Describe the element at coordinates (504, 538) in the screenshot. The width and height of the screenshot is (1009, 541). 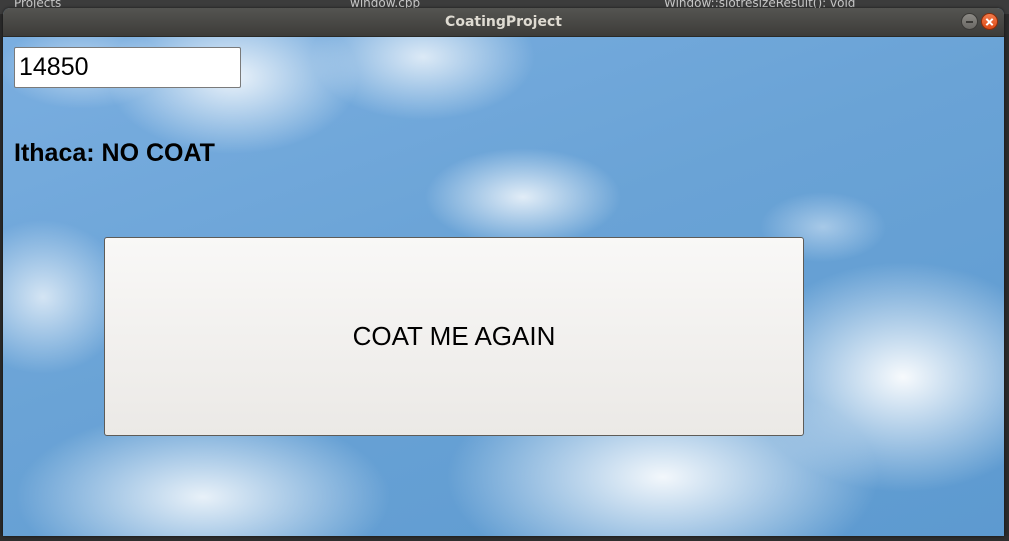
I see `background-ide-area` at that location.